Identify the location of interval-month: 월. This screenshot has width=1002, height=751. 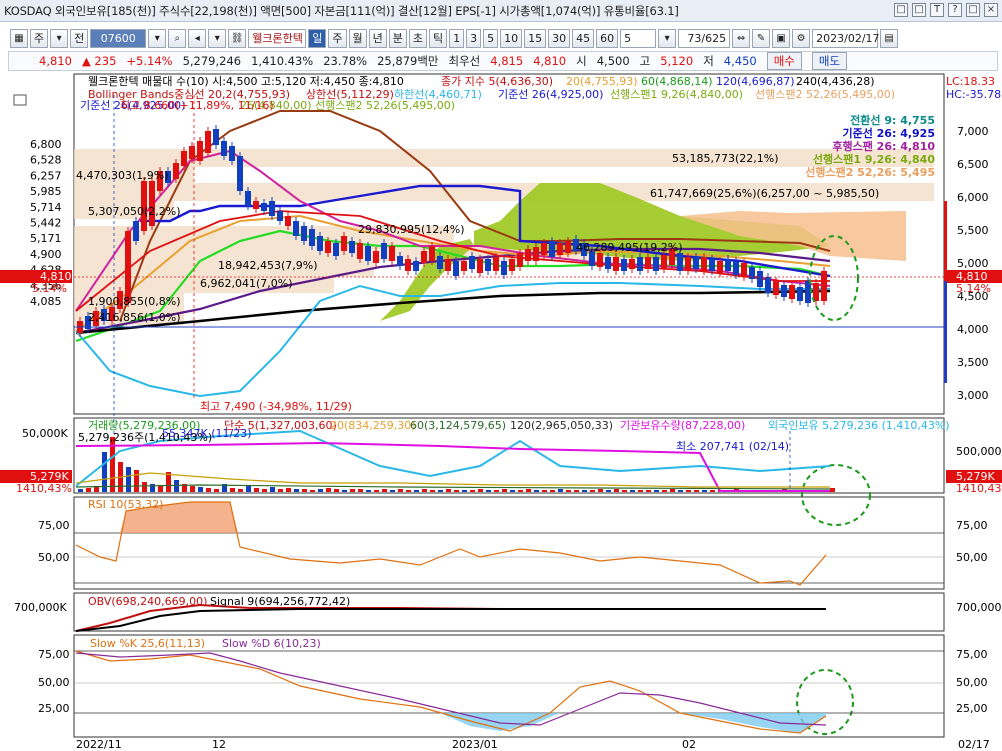
(357, 38).